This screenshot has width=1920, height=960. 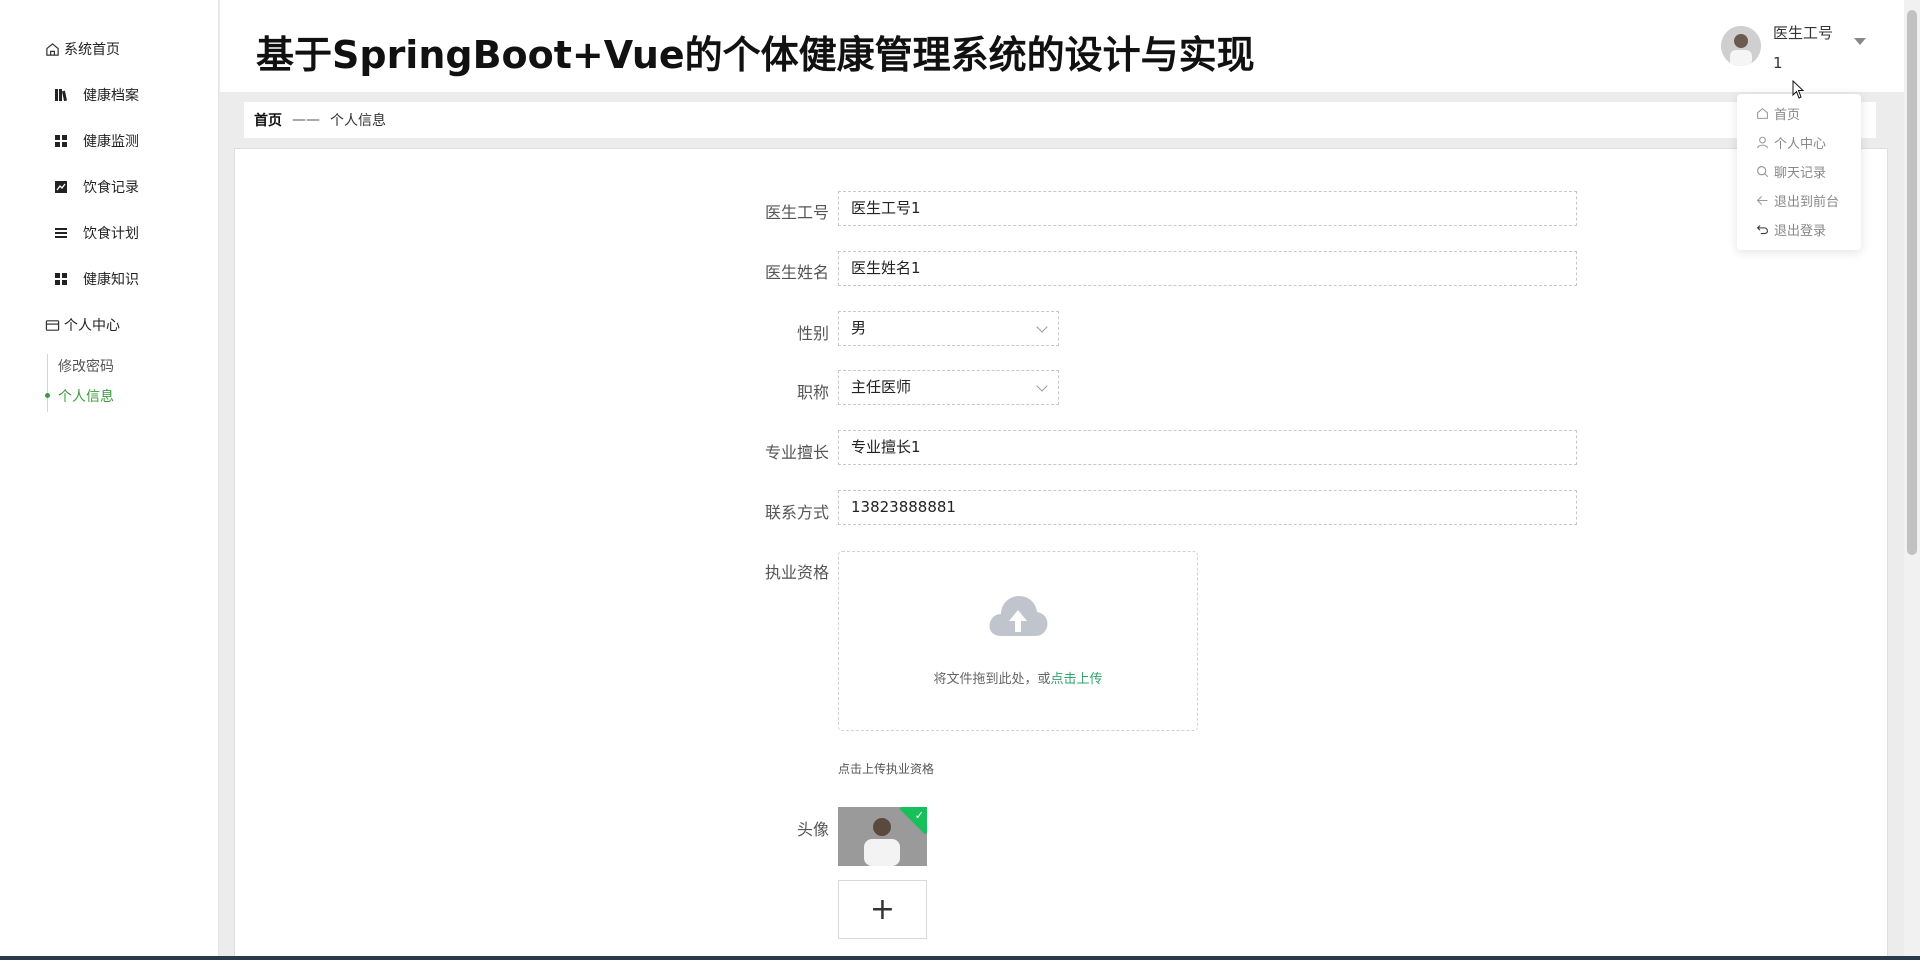 What do you see at coordinates (1807, 202) in the screenshot?
I see `dropdown-item-label: 退出到前台` at bounding box center [1807, 202].